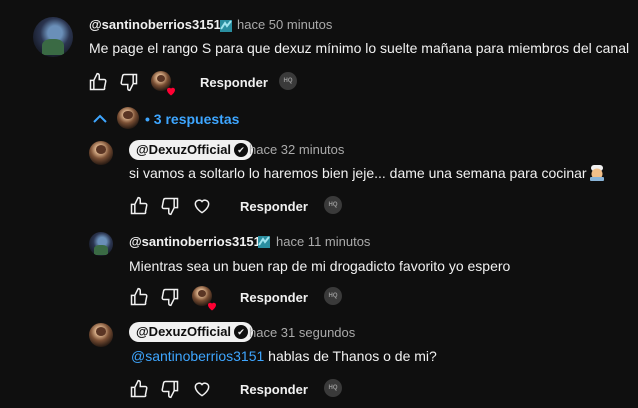 The image size is (638, 408). I want to click on comment-time: hace 31 segundos, so click(302, 332).